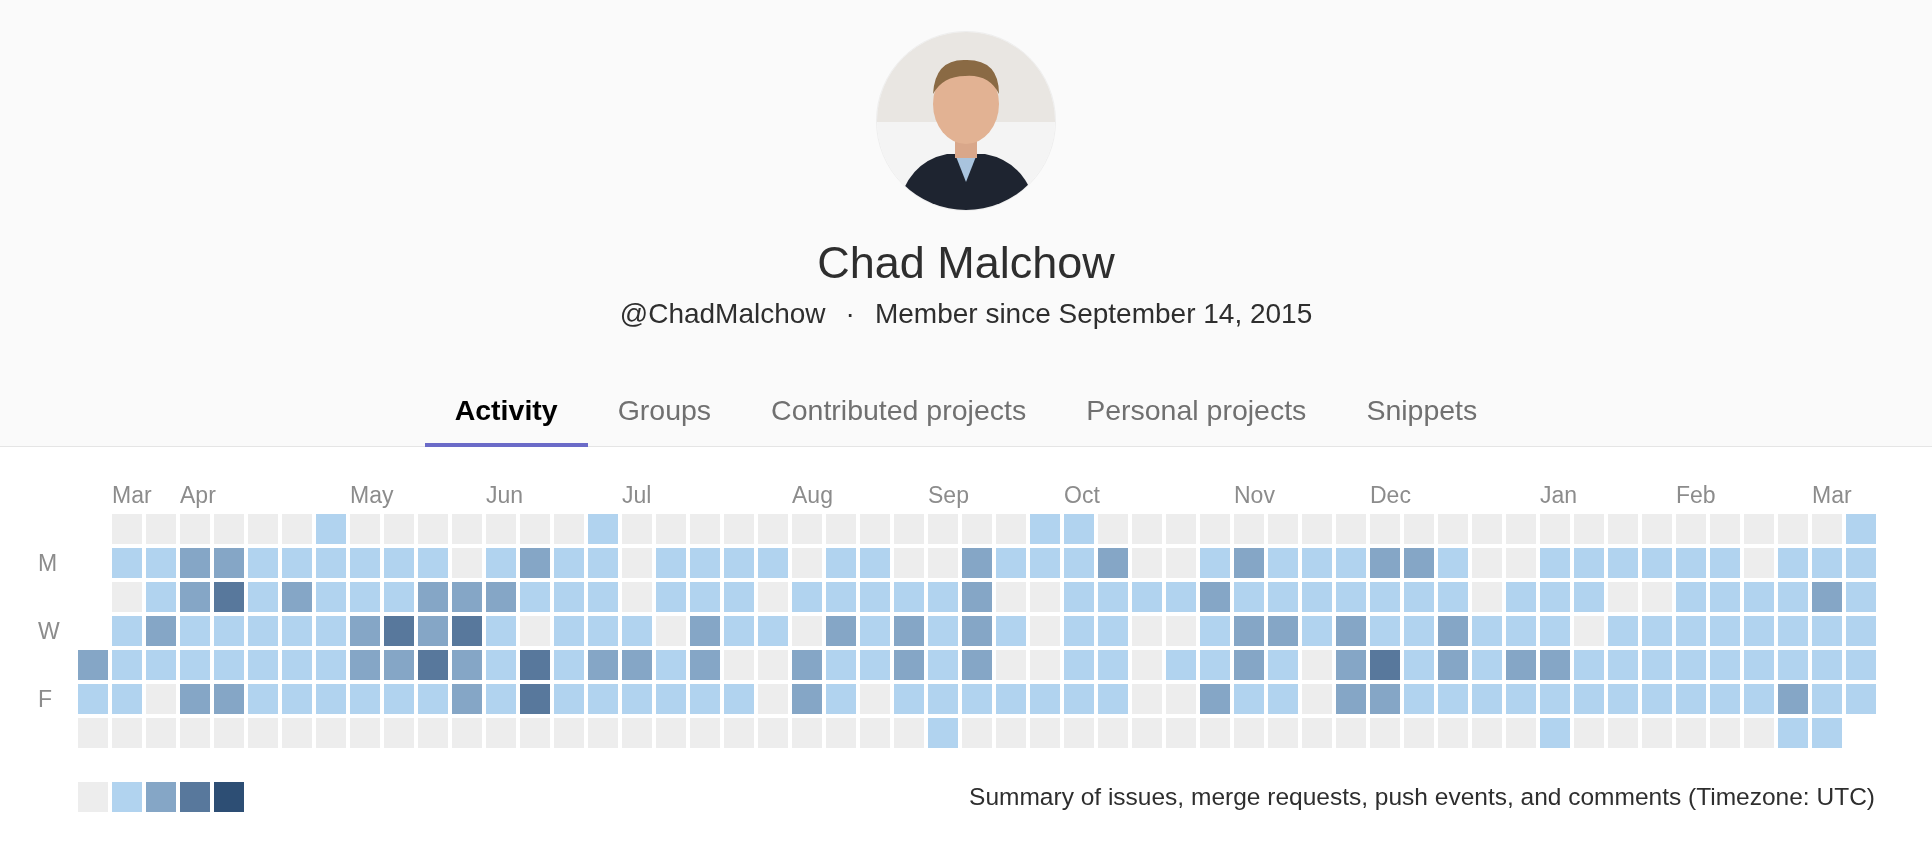  What do you see at coordinates (198, 495) in the screenshot?
I see `month-label: Apr` at bounding box center [198, 495].